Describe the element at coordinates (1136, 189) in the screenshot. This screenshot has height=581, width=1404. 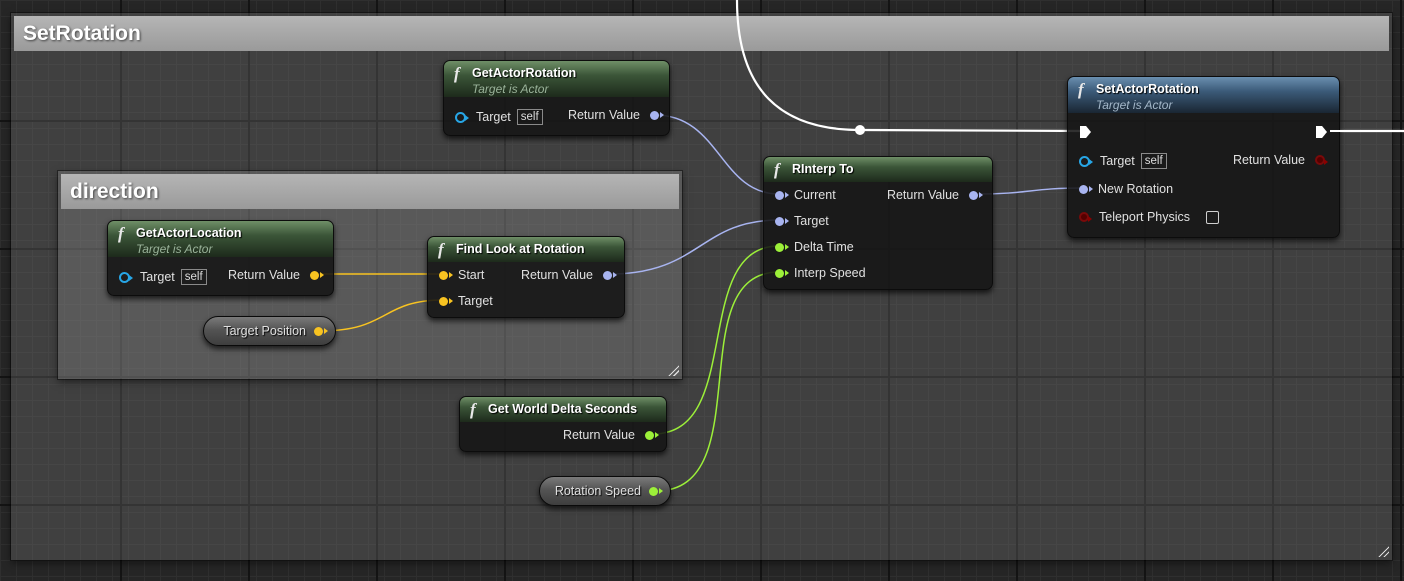
I see `pin-label: New Rotation` at that location.